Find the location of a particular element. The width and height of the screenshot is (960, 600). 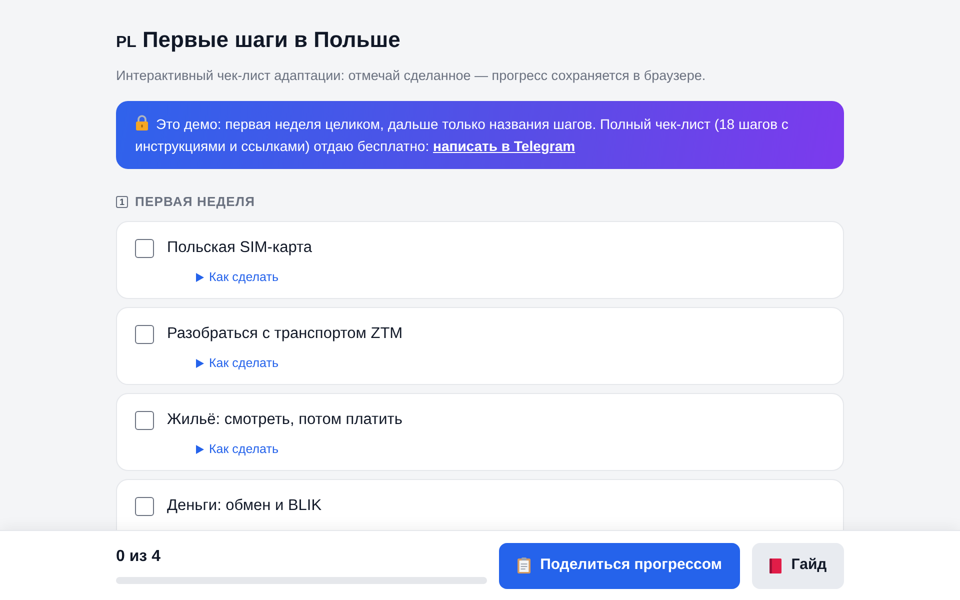

step-title: Жильё: смотреть, потом платить is located at coordinates (284, 420).